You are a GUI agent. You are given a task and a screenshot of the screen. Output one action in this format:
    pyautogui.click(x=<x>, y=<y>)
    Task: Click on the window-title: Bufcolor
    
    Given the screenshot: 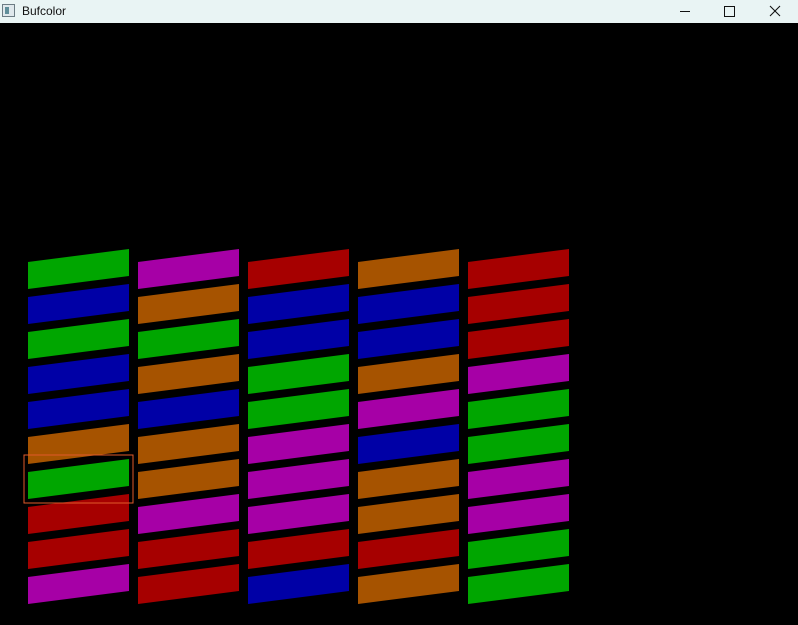 What is the action you would take?
    pyautogui.click(x=44, y=11)
    